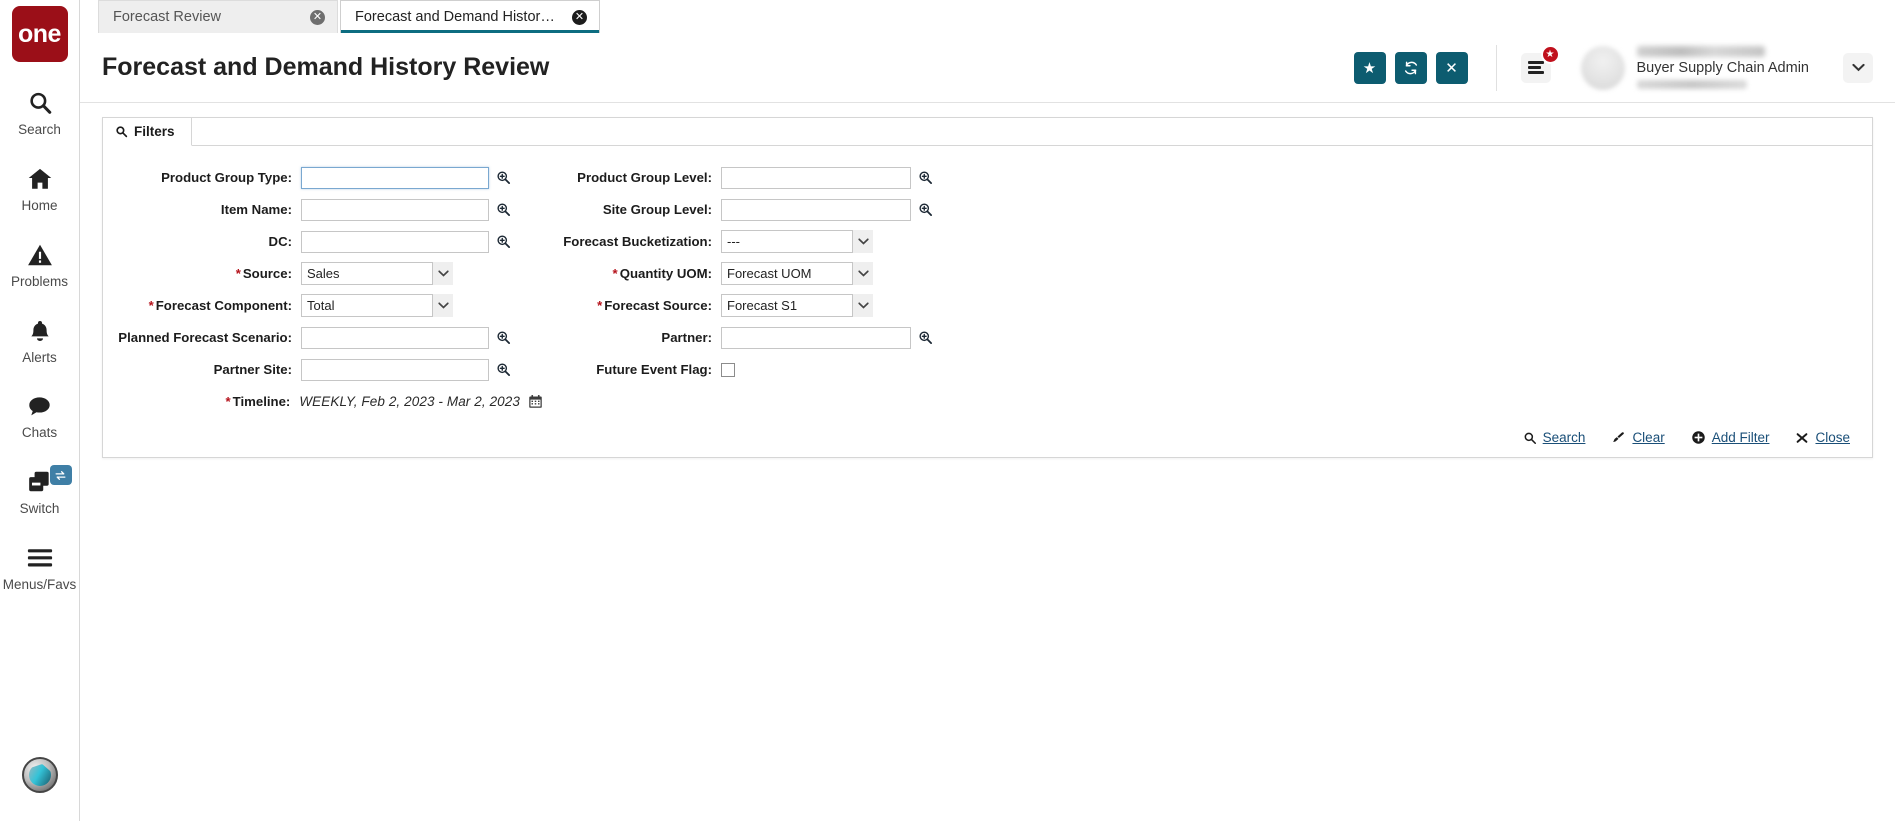  I want to click on add-filter-link: Add Filter, so click(1730, 437).